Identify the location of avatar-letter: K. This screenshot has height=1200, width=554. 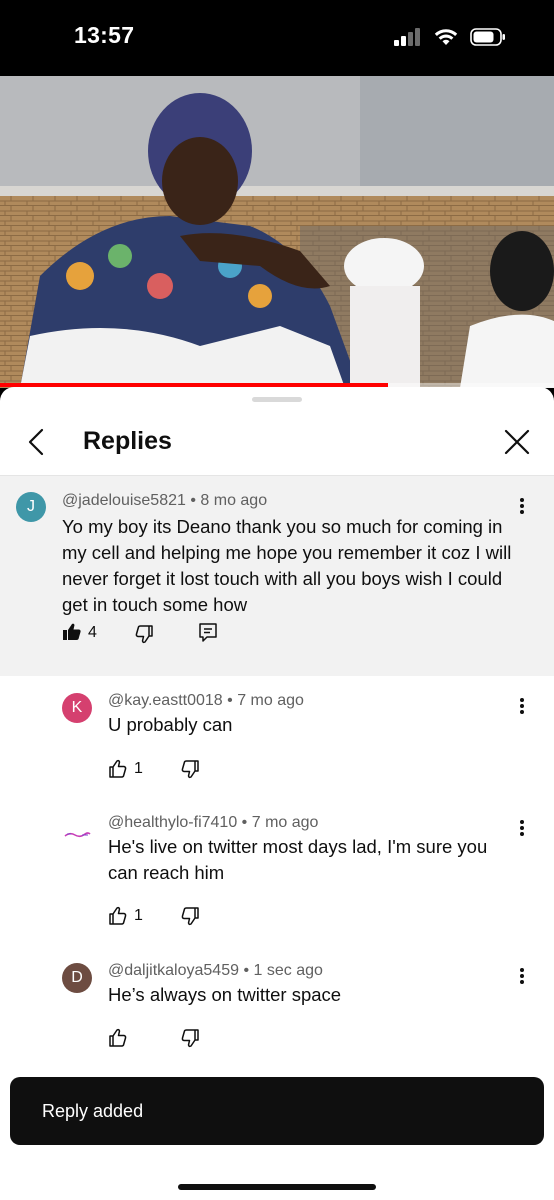
(77, 707).